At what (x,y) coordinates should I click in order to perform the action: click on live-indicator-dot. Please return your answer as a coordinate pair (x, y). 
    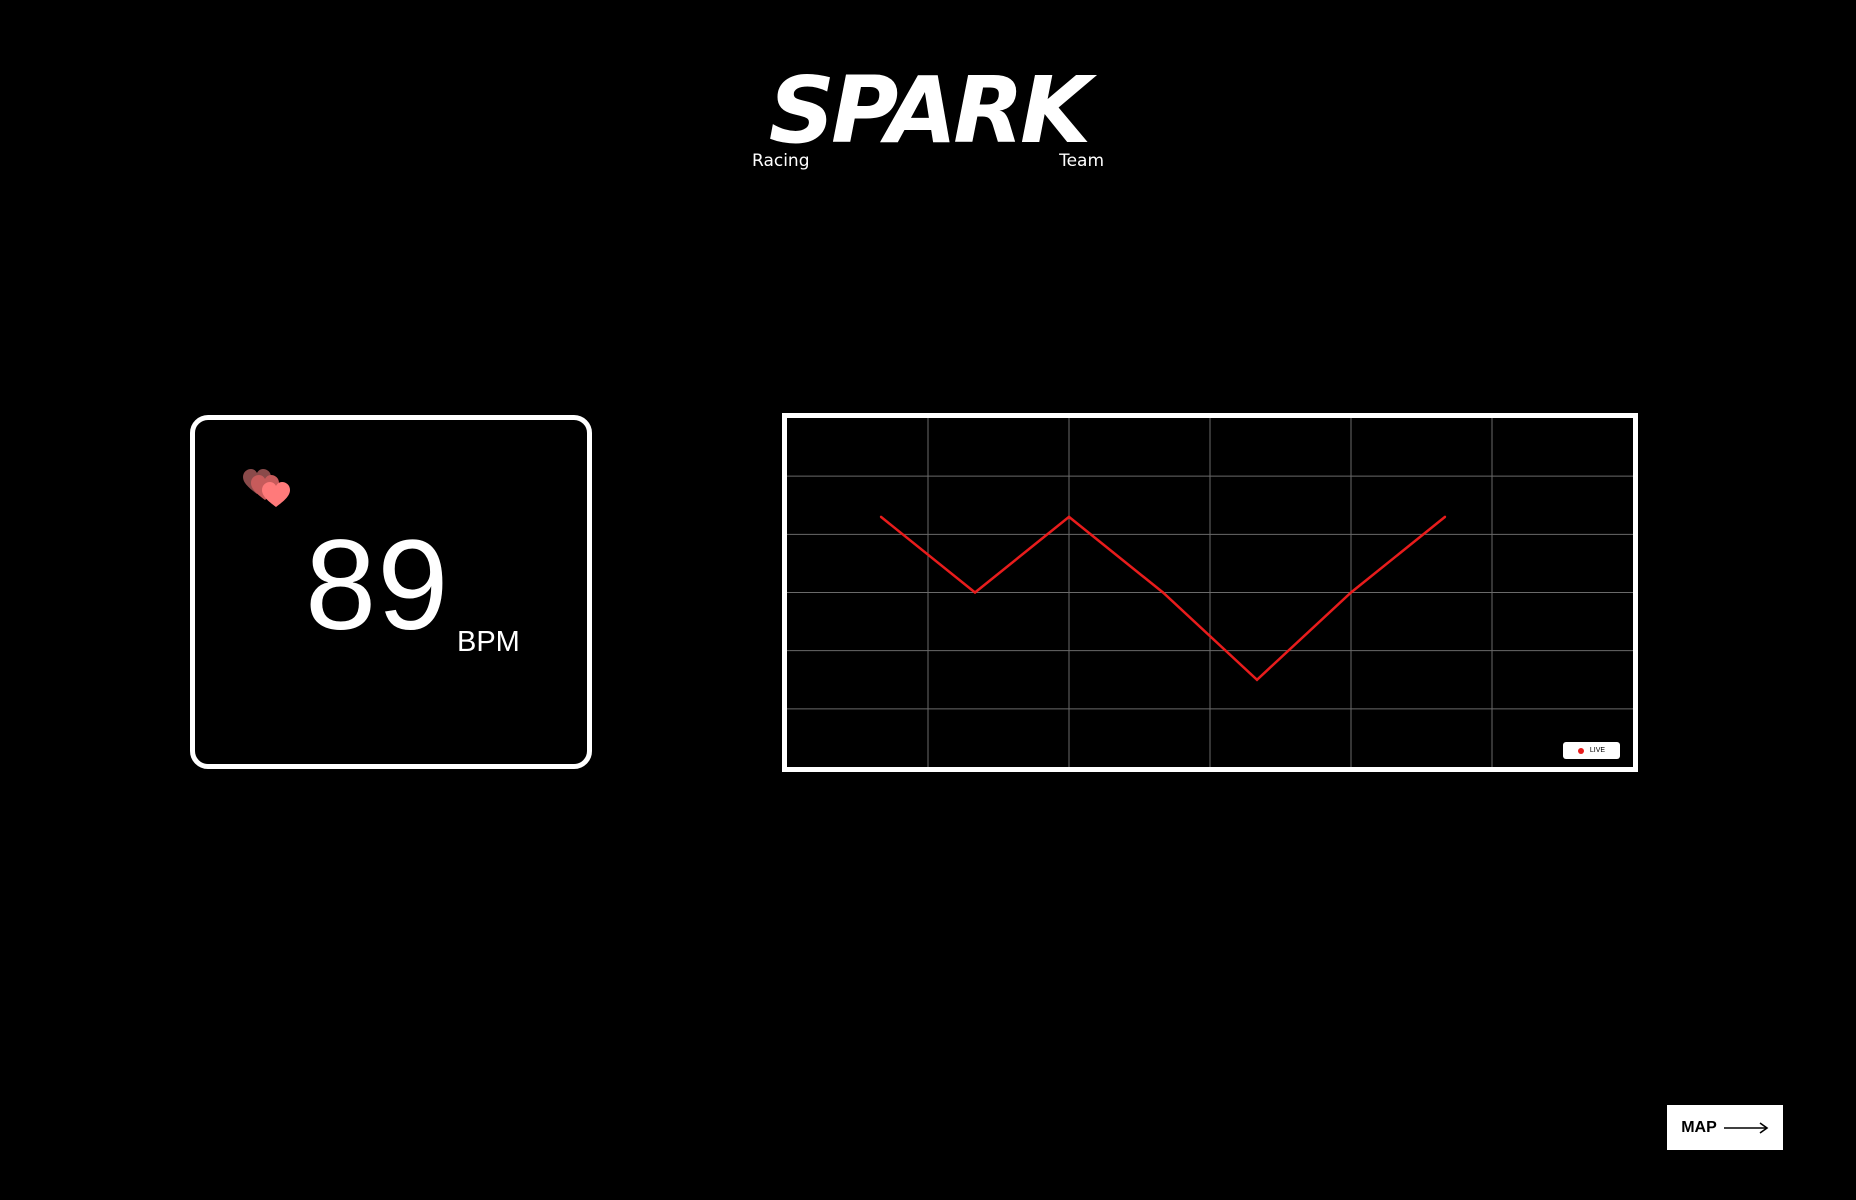
    Looking at the image, I should click on (1580, 750).